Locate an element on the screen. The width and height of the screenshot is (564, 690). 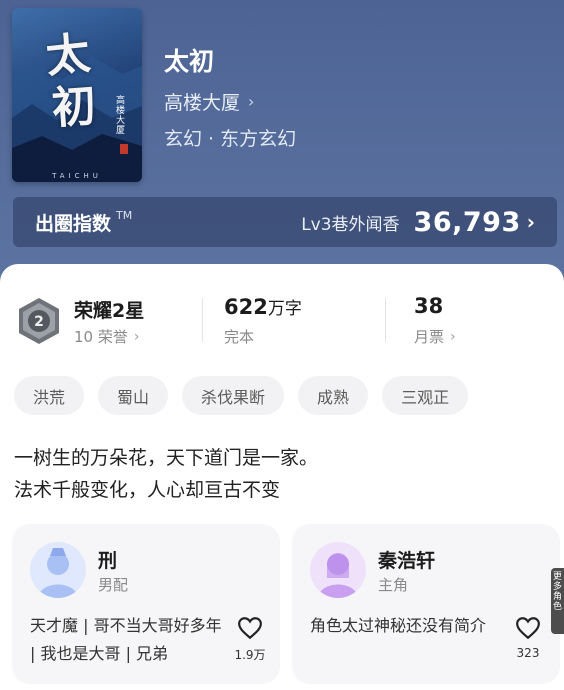
index-label: 出圈指数 is located at coordinates (73, 223).